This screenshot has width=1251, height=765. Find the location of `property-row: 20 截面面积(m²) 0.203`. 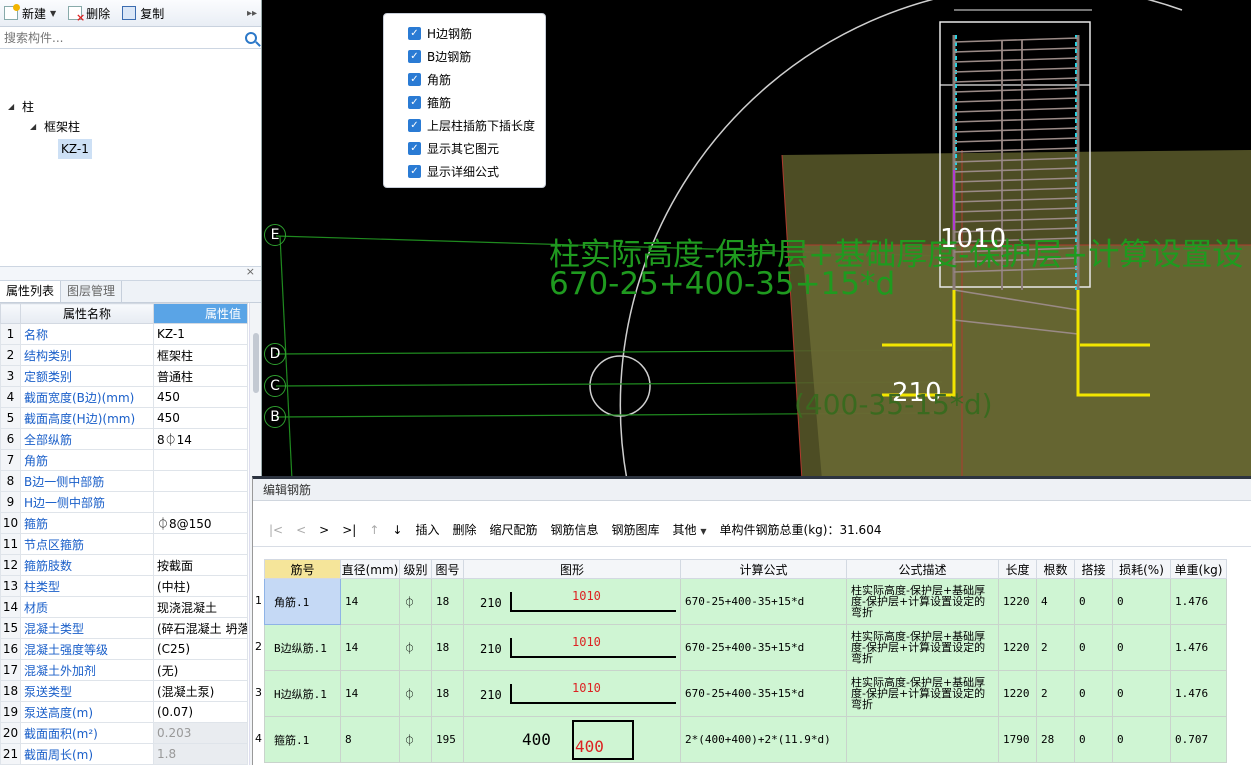

property-row: 20 截面面积(m²) 0.203 is located at coordinates (124, 733).